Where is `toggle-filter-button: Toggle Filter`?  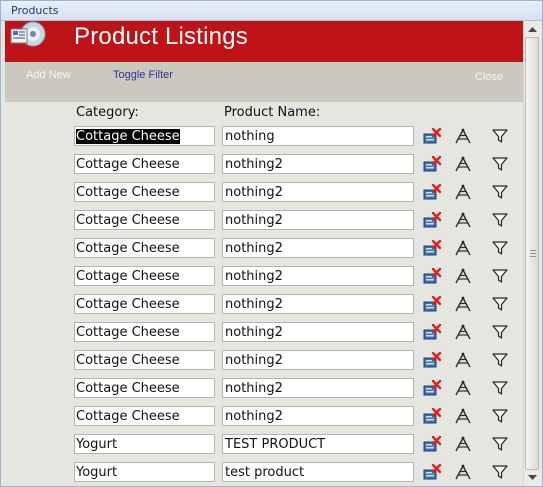 toggle-filter-button: Toggle Filter is located at coordinates (143, 75).